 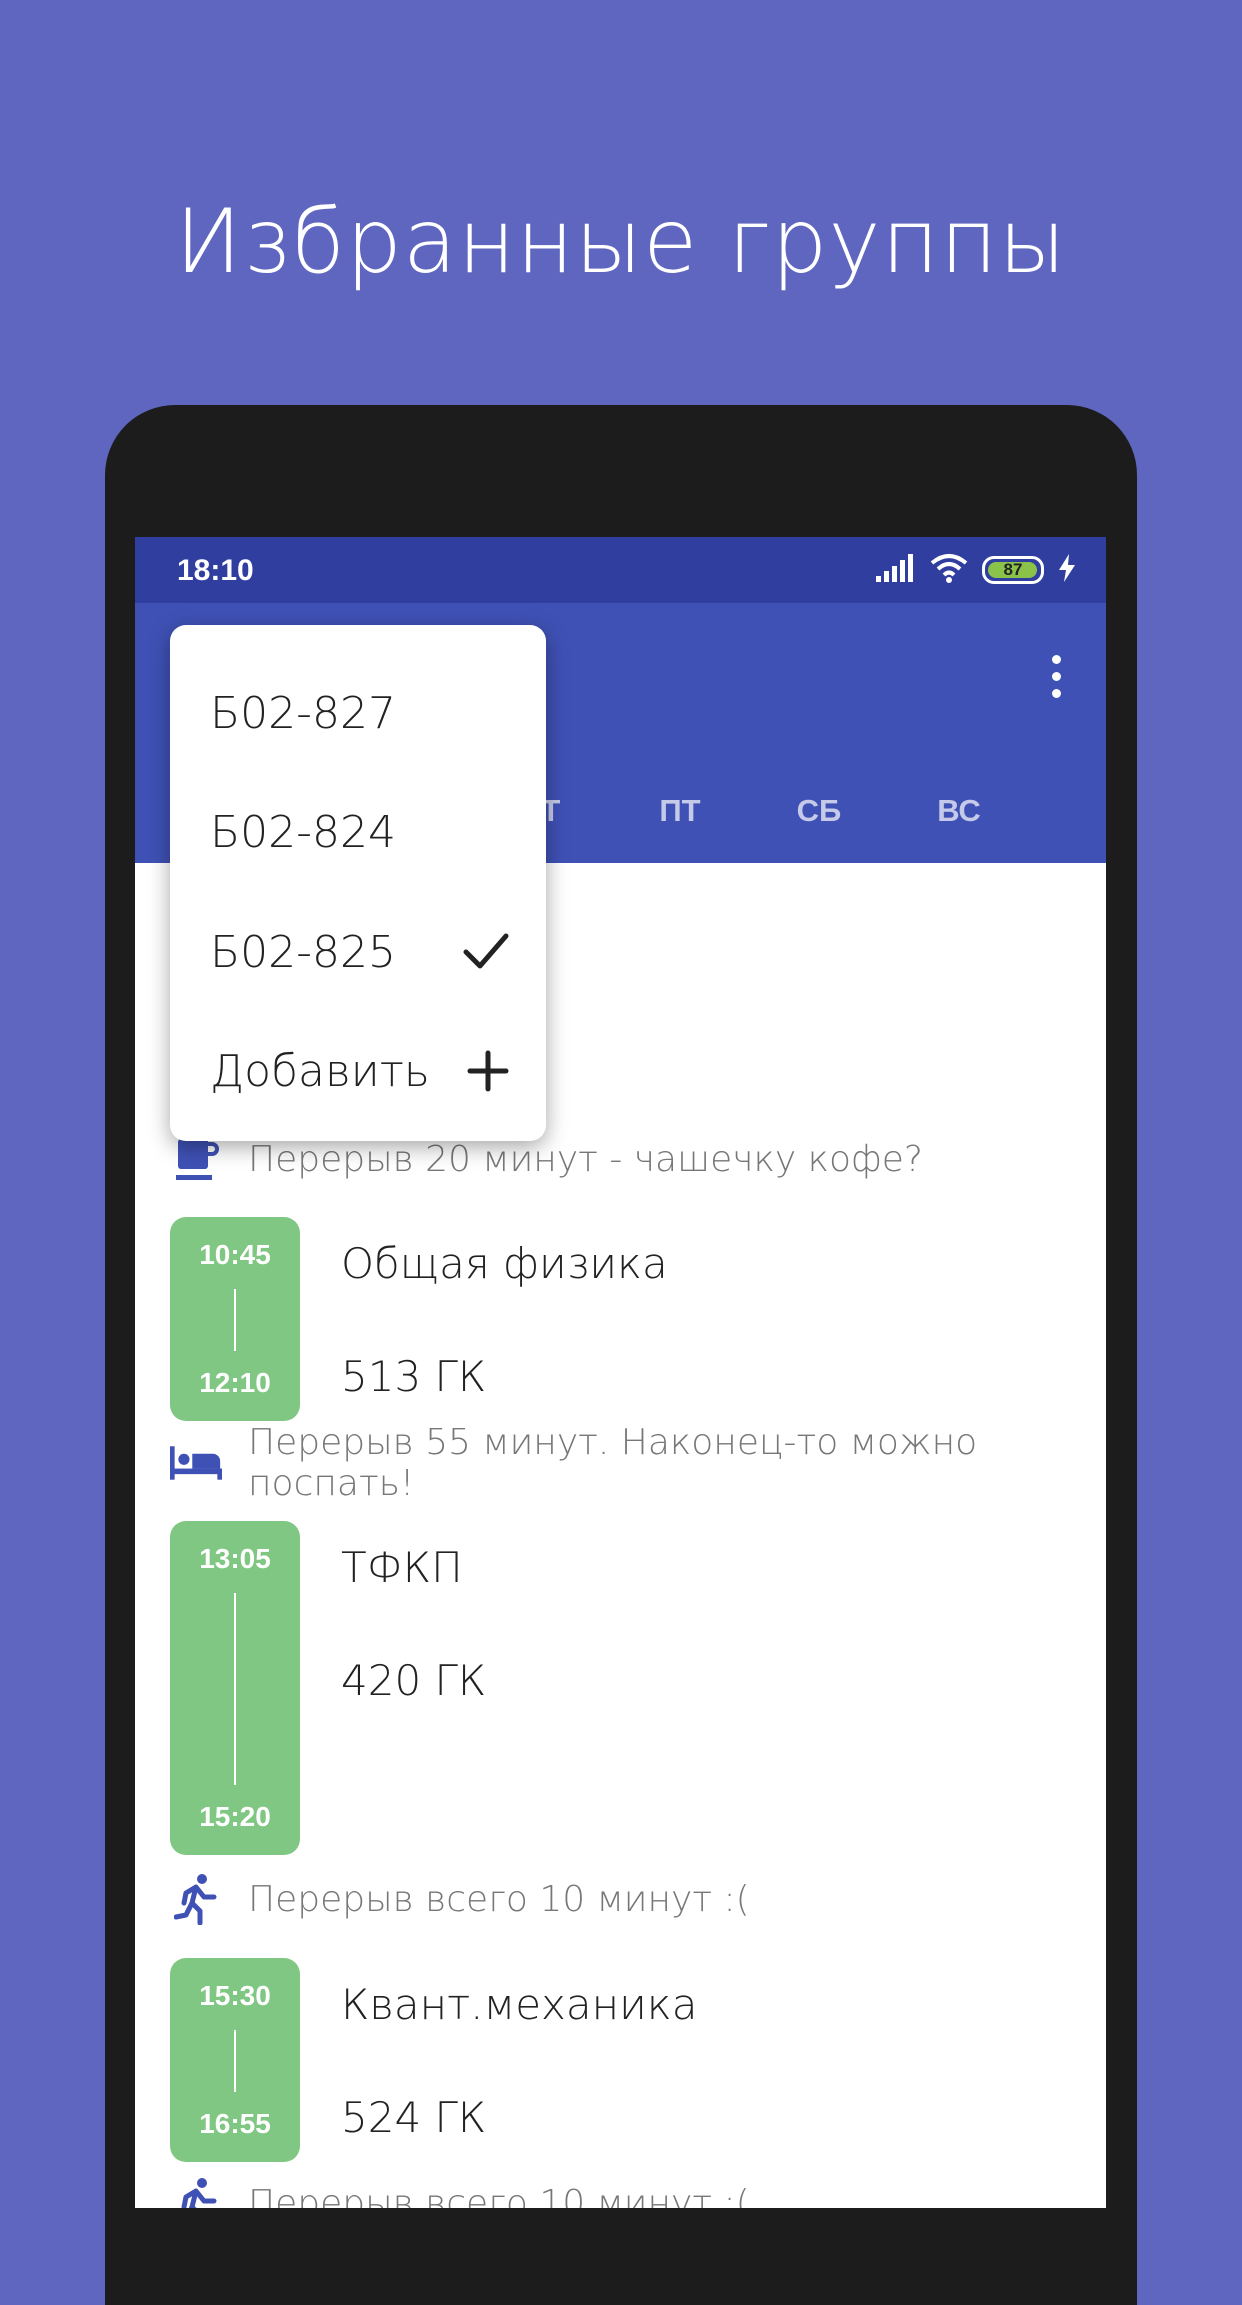 I want to click on lesson-end-time: 15:20, so click(x=235, y=1816).